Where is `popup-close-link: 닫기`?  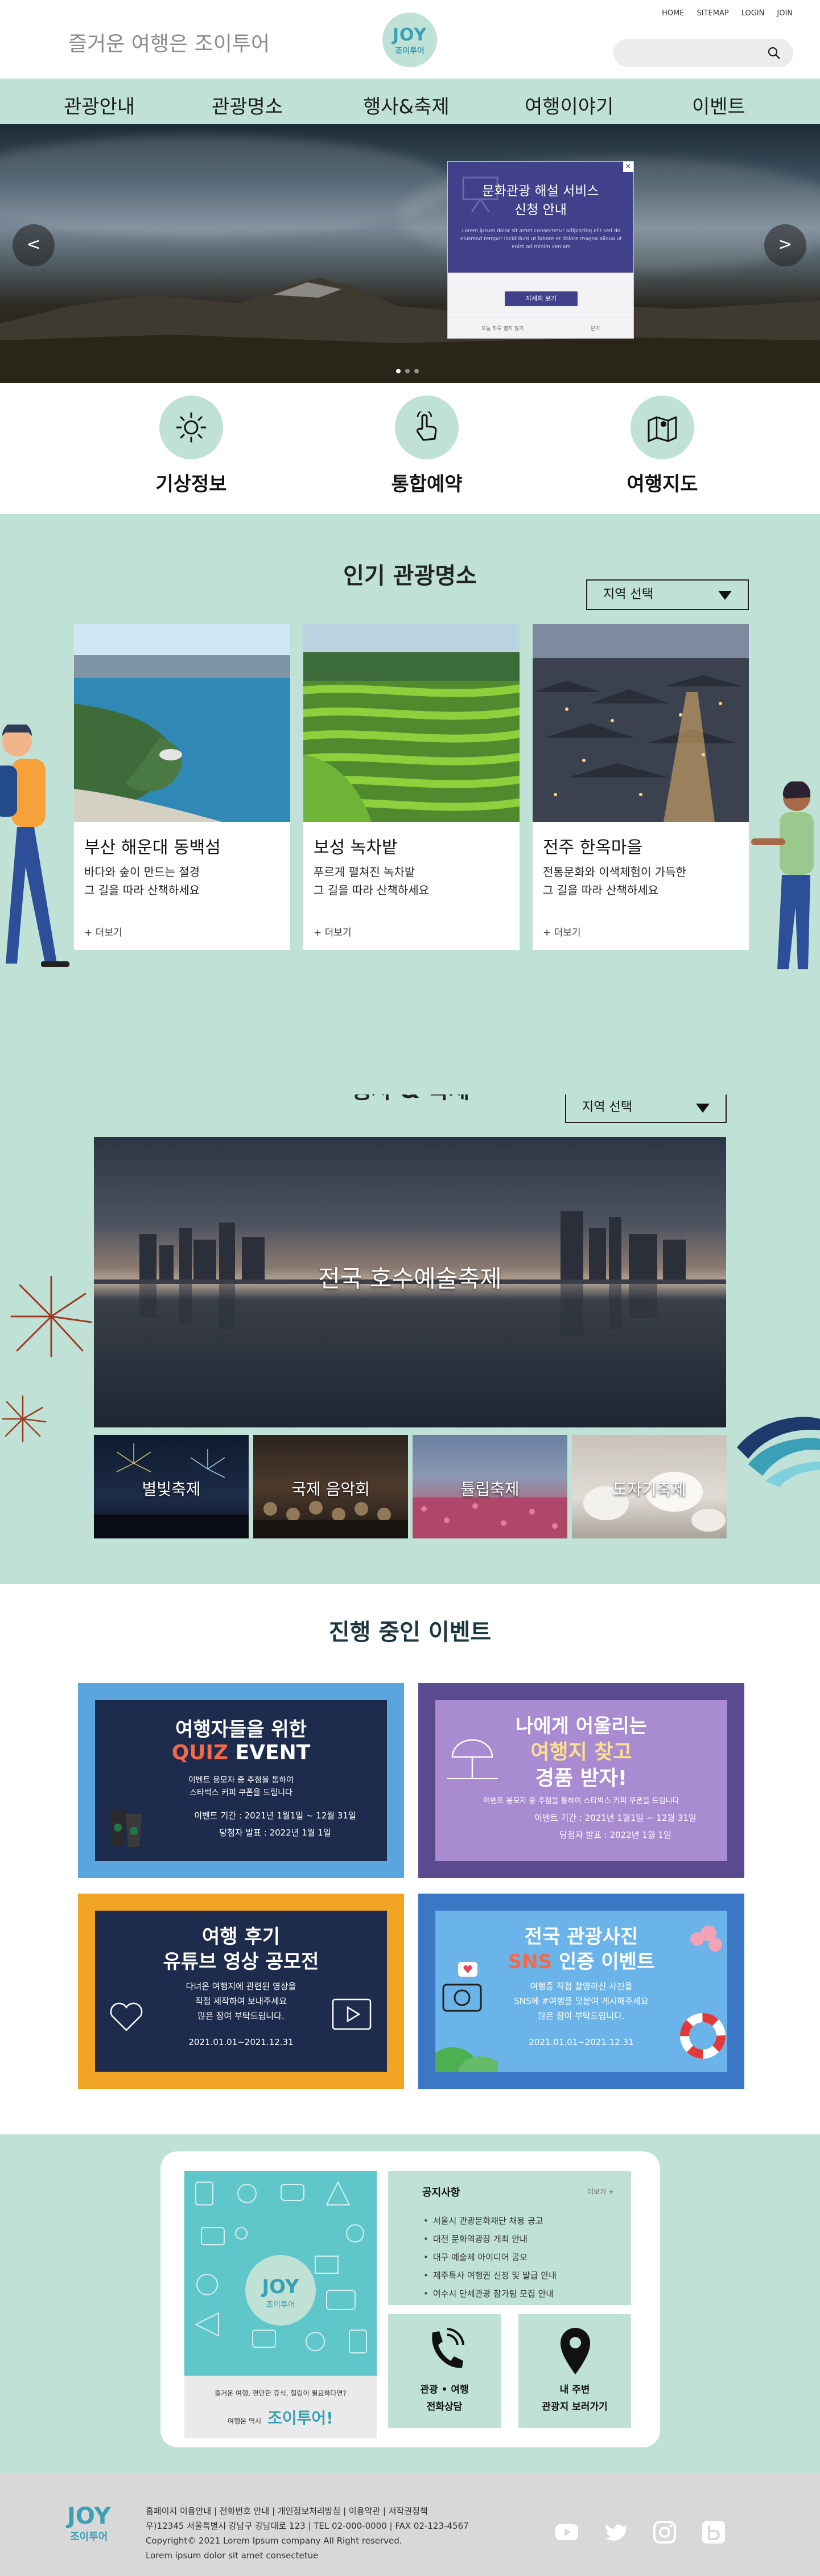
popup-close-link: 닫기 is located at coordinates (595, 328).